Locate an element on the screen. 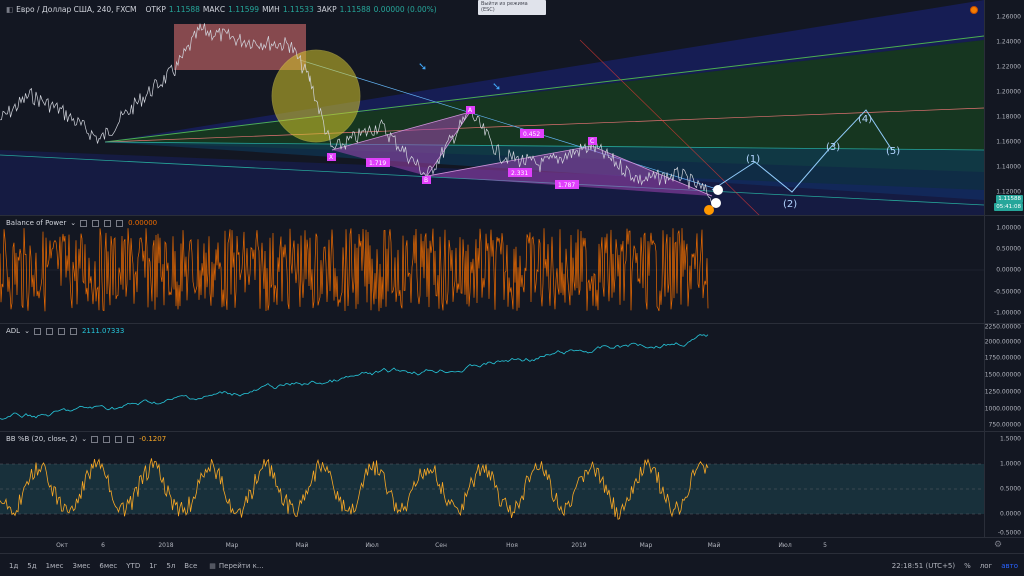 Image resolution: width=1024 pixels, height=576 pixels. adl-legend: ADL ⌄ 2111.07333 is located at coordinates (65, 331).